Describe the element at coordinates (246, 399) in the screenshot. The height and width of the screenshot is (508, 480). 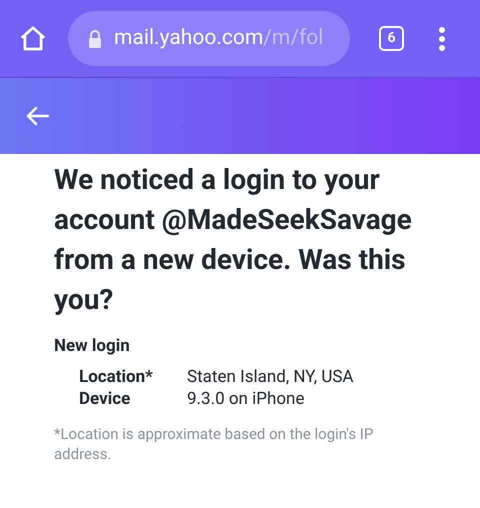
I see `detail-value: 9.3.0 on iPhone` at that location.